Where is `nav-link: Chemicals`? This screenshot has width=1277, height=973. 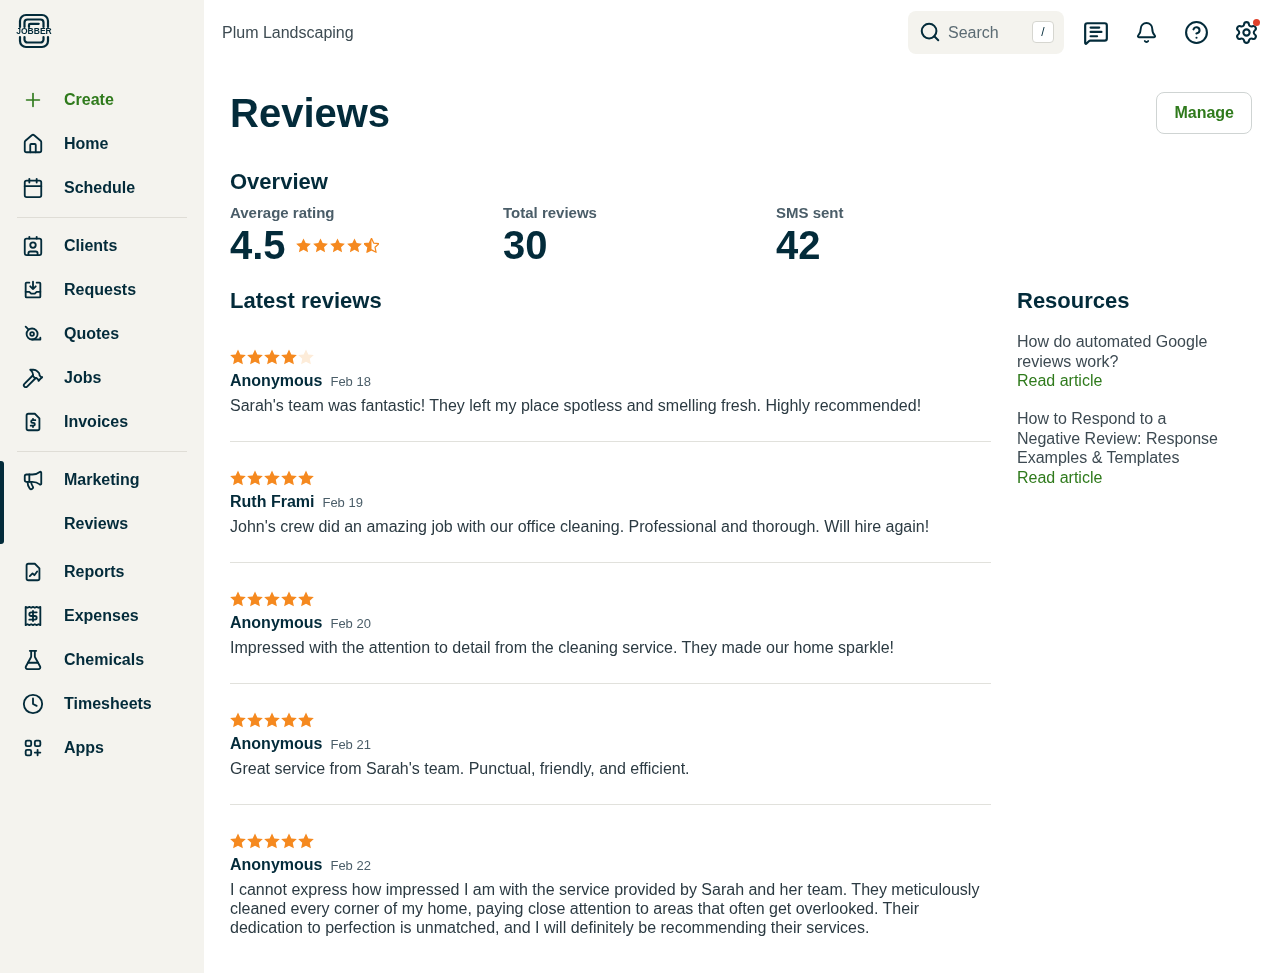
nav-link: Chemicals is located at coordinates (102, 660).